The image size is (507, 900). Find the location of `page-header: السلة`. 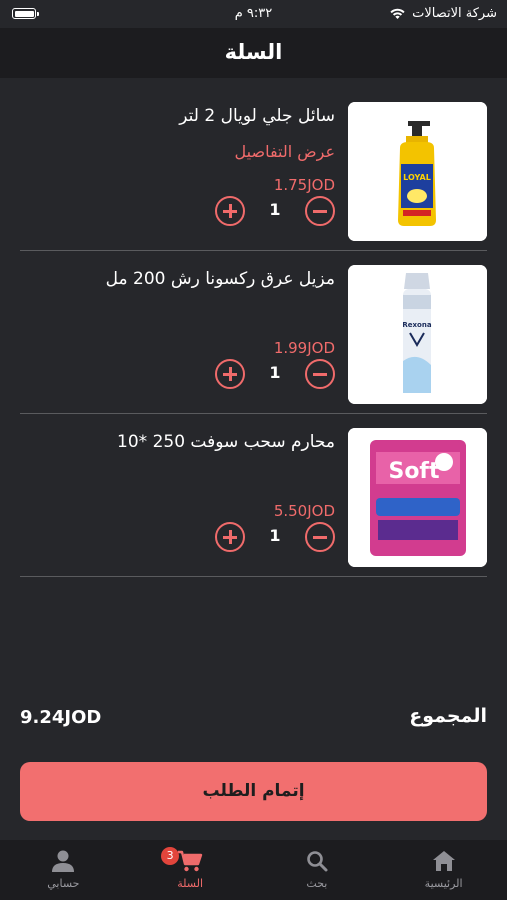

page-header: السلة is located at coordinates (253, 53).